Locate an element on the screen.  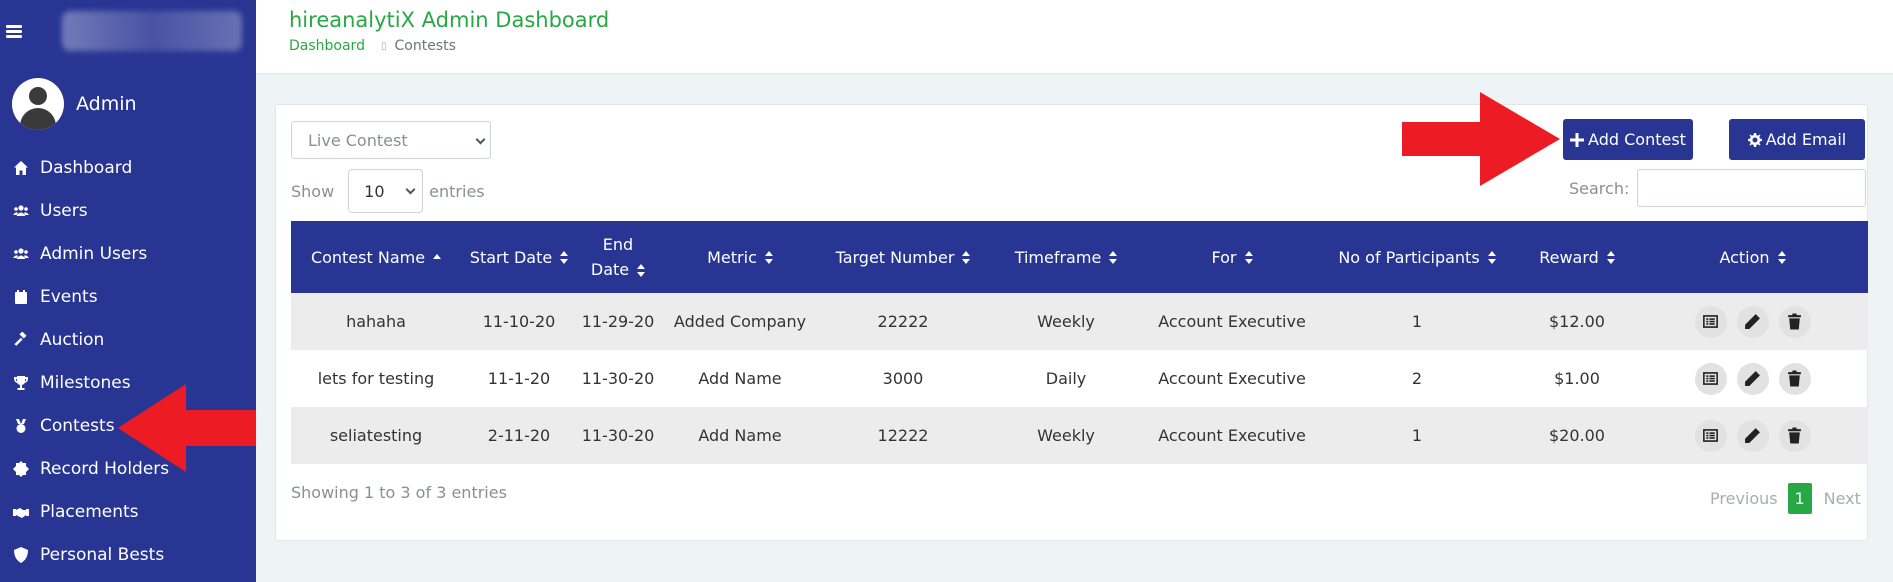
sidebar-item-auction: Auction is located at coordinates (128, 339).